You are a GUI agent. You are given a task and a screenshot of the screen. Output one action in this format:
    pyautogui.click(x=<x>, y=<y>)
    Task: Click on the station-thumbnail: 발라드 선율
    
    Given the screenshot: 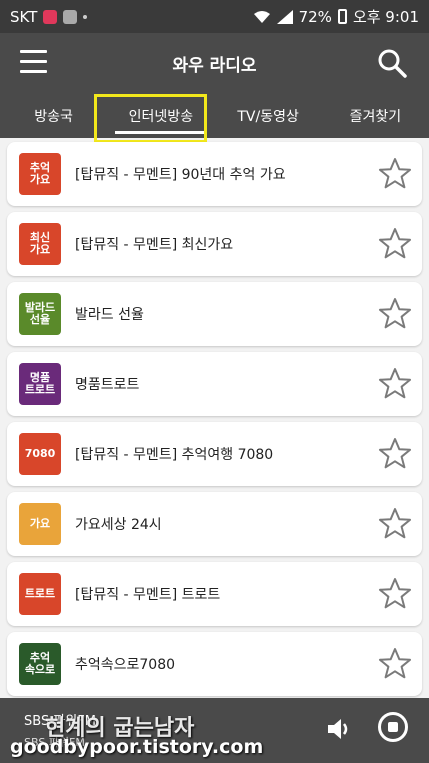 What is the action you would take?
    pyautogui.click(x=40, y=314)
    